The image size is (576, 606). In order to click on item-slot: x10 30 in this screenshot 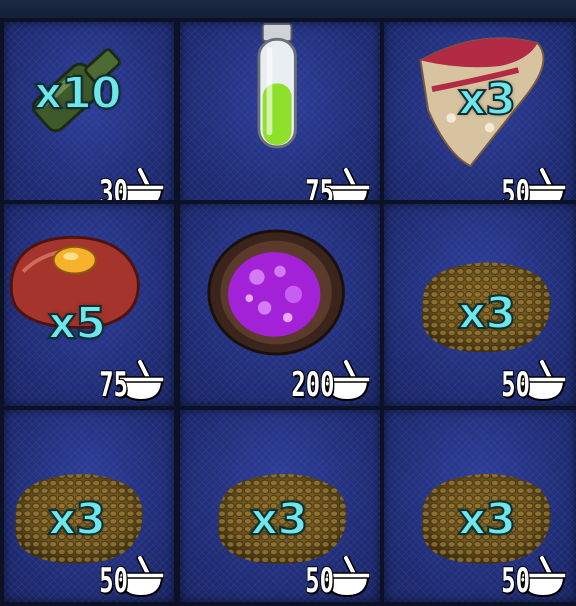, I will do `click(89, 118)`.